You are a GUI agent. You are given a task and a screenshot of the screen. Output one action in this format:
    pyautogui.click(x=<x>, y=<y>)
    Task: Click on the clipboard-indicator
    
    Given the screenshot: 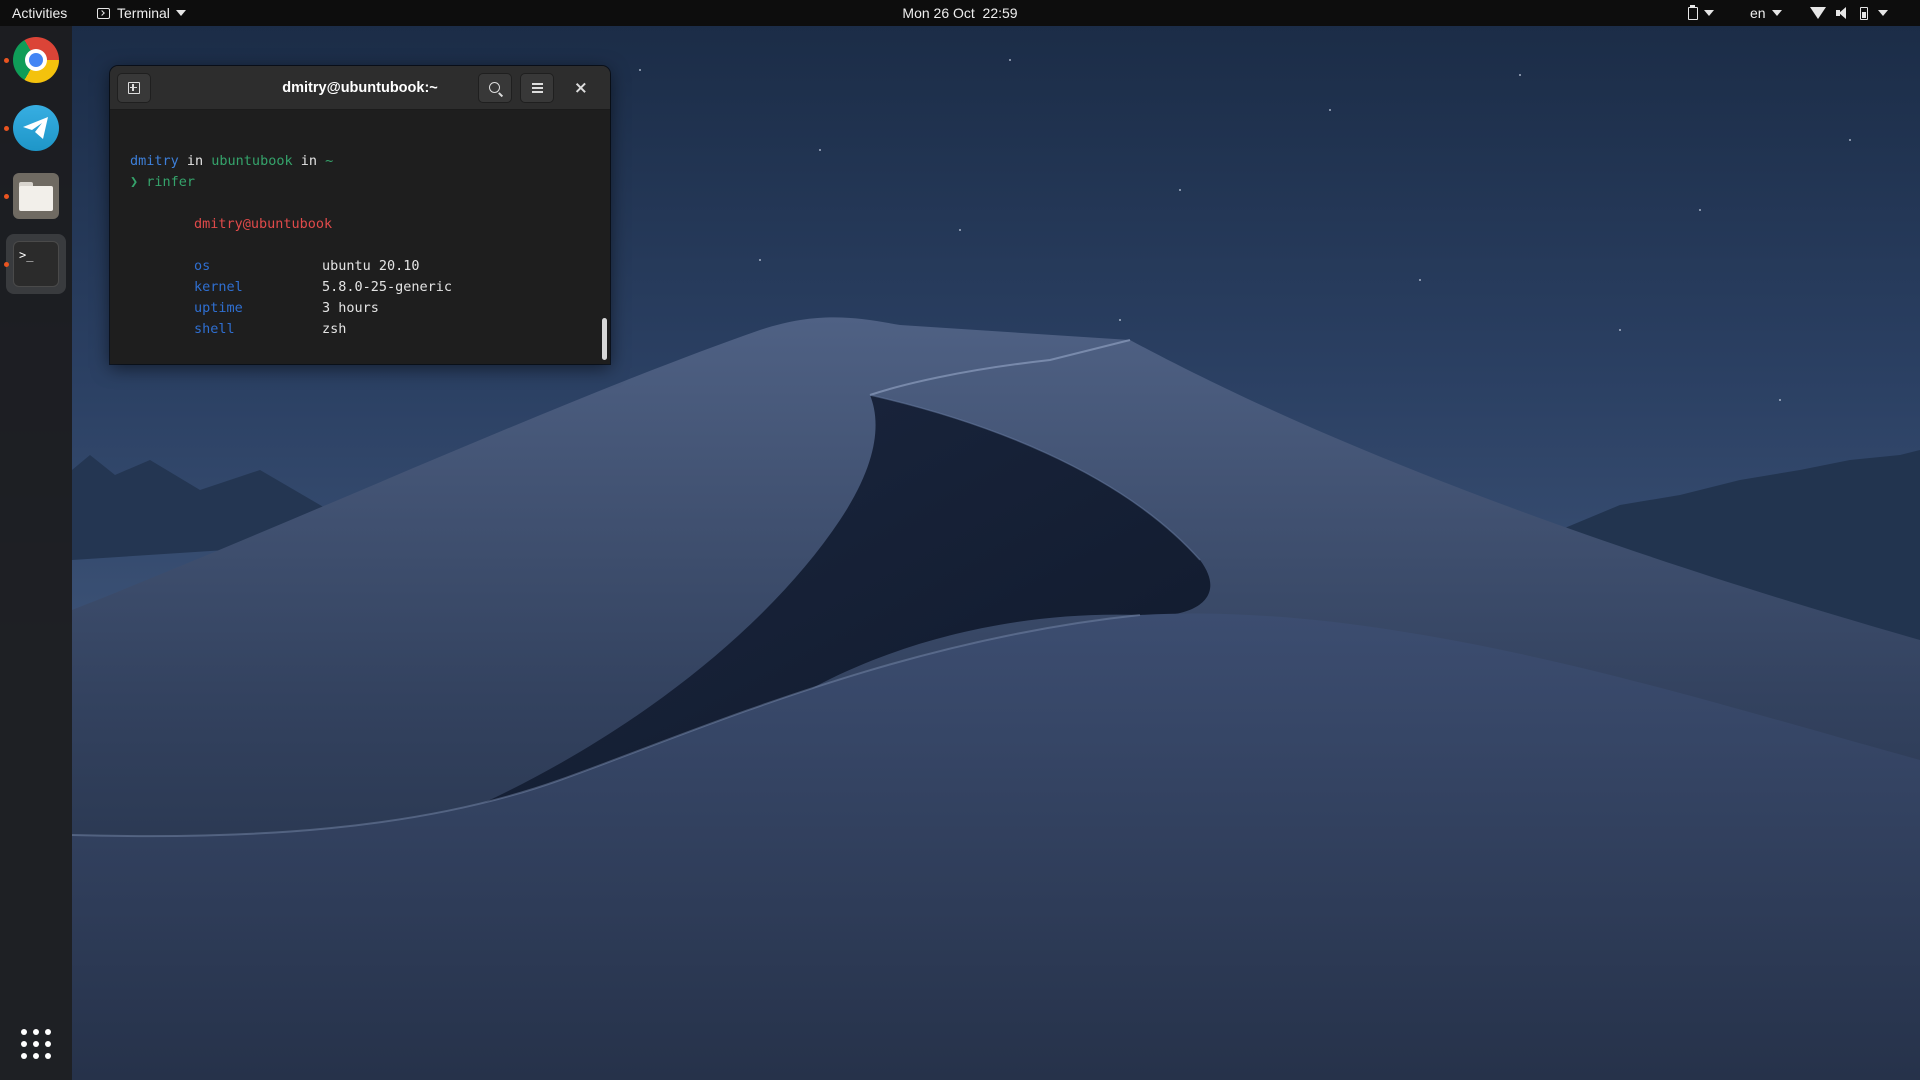 What is the action you would take?
    pyautogui.click(x=1701, y=13)
    